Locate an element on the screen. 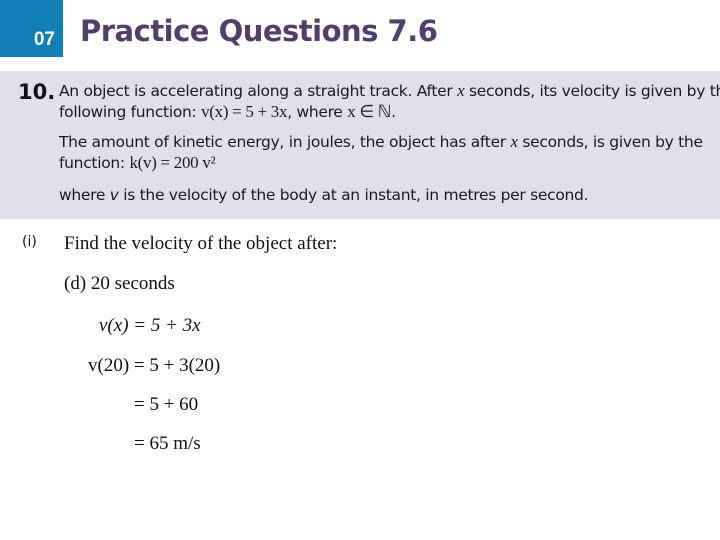 This screenshot has width=720, height=540. velocity-function: v(x) = 5 + 3x is located at coordinates (244, 111).